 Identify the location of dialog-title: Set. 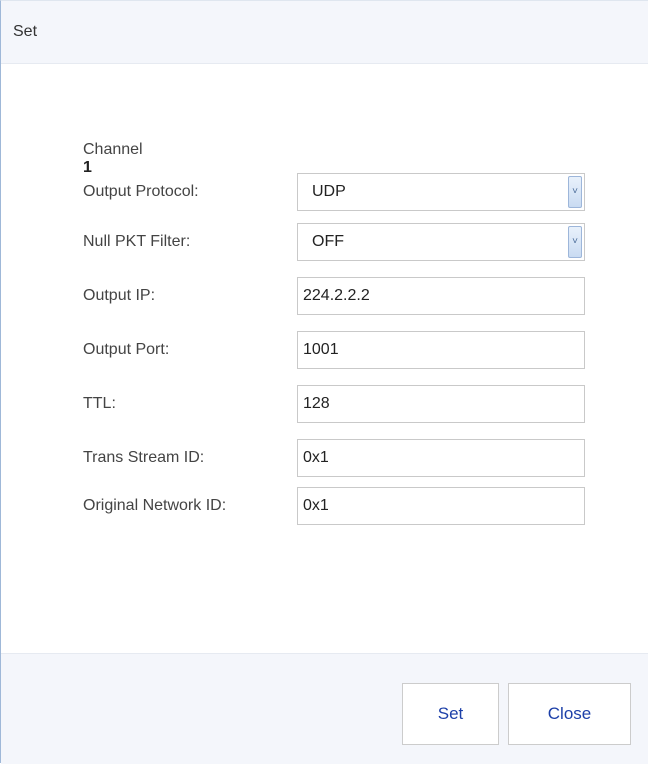
(25, 31).